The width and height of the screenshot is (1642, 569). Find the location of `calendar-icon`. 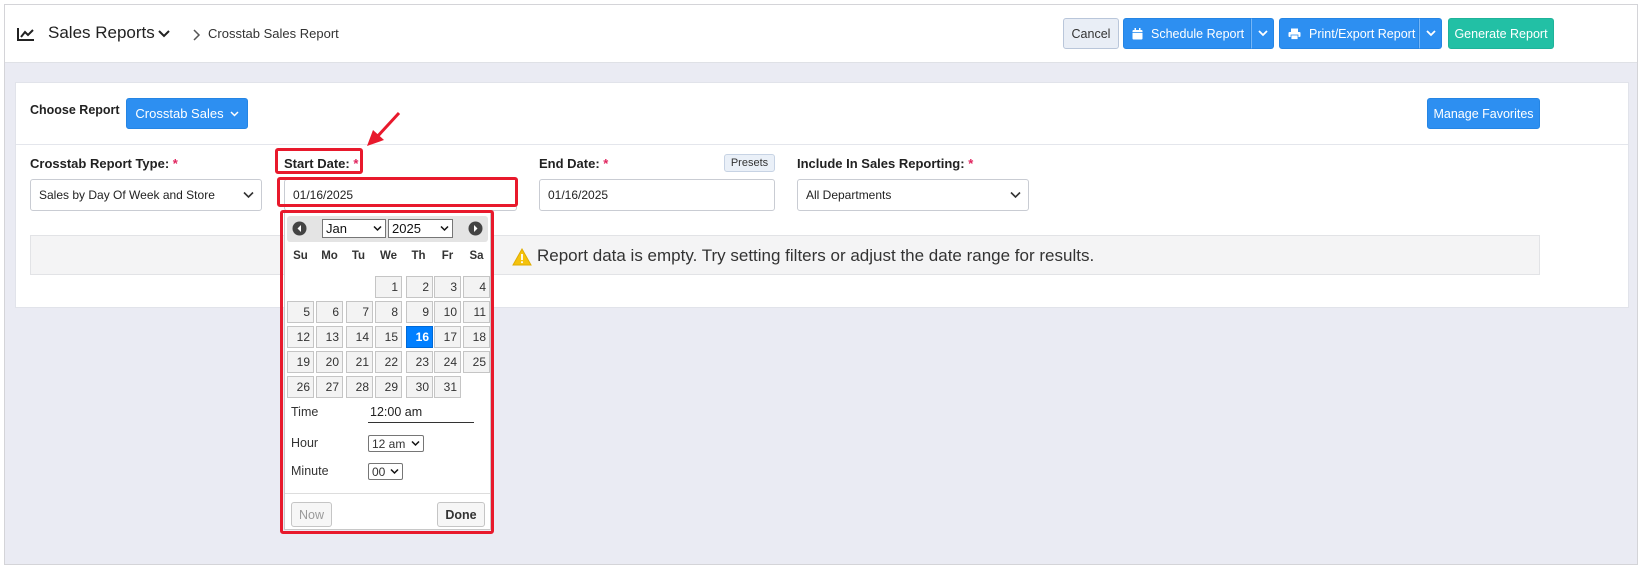

calendar-icon is located at coordinates (1137, 33).